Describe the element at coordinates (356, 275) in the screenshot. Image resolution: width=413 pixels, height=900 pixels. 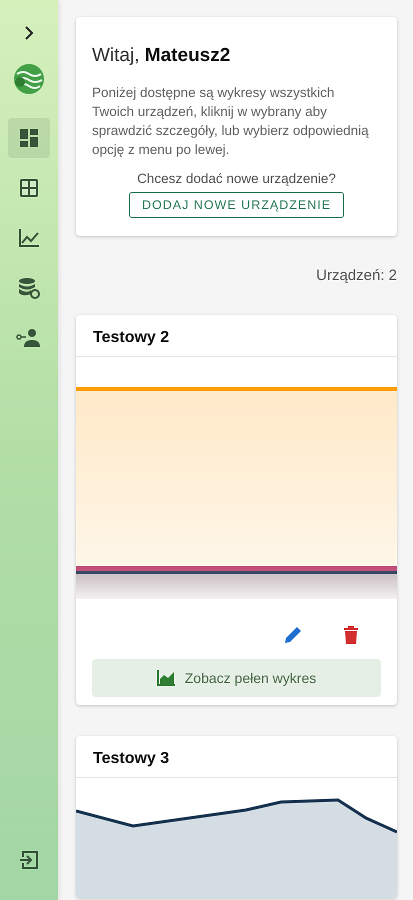
I see `device-count: Urządzeń: 2` at that location.